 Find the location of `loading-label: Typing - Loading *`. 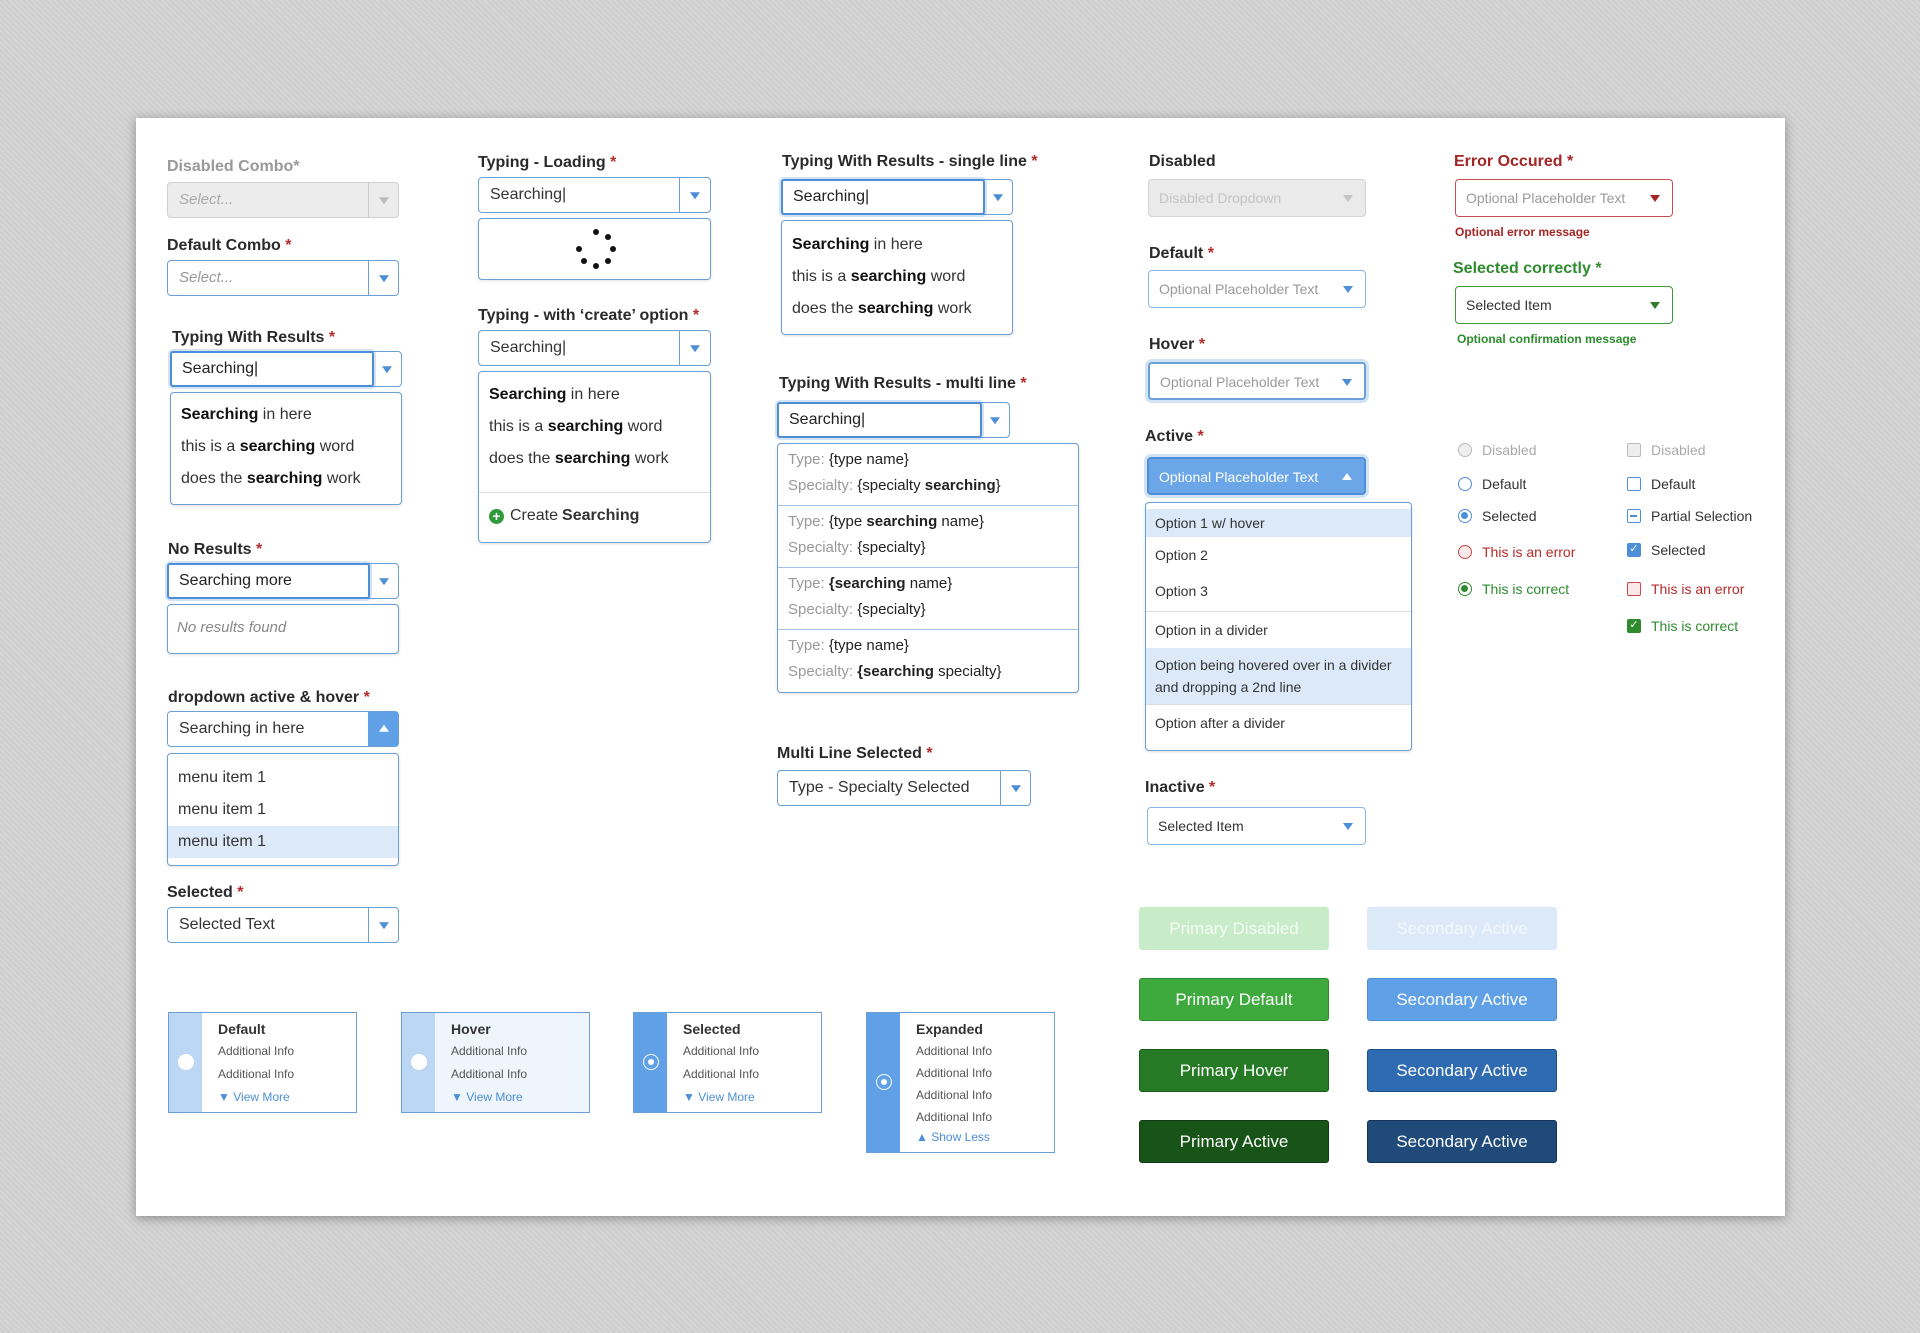

loading-label: Typing - Loading * is located at coordinates (547, 163).